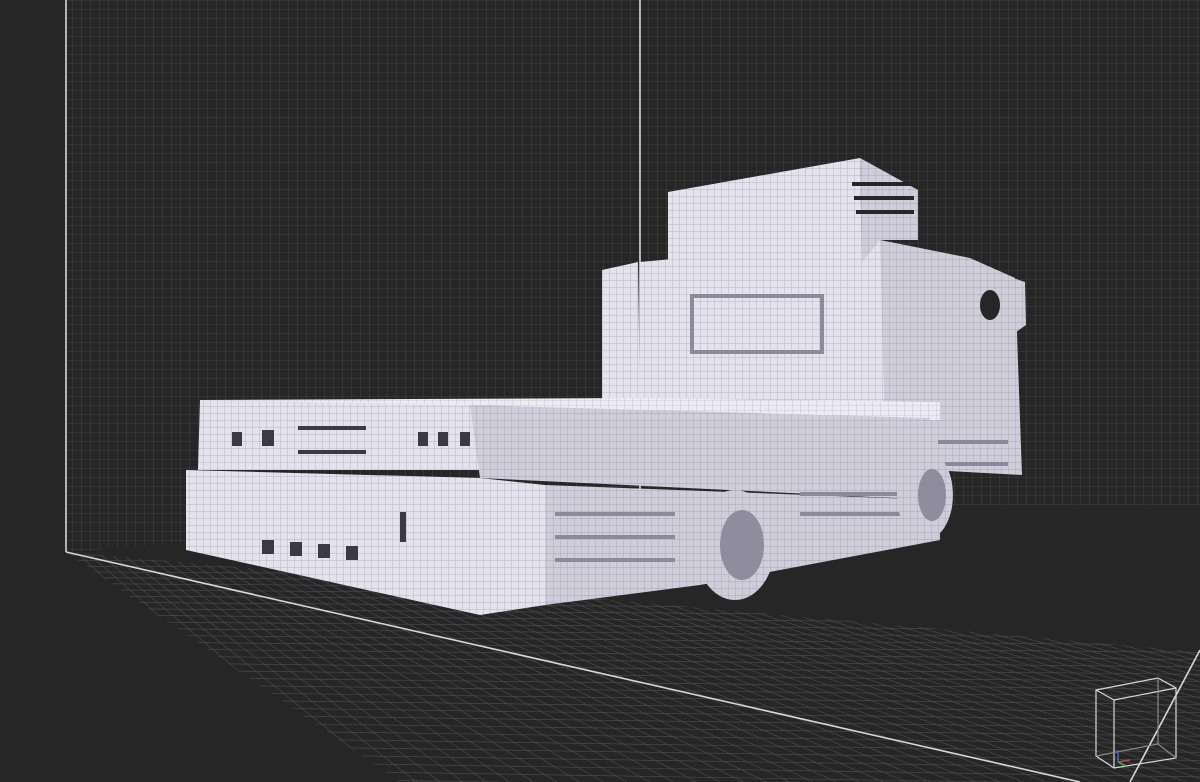 The width and height of the screenshot is (1200, 782). Describe the element at coordinates (990, 305) in the screenshot. I see `mirror-hole` at that location.